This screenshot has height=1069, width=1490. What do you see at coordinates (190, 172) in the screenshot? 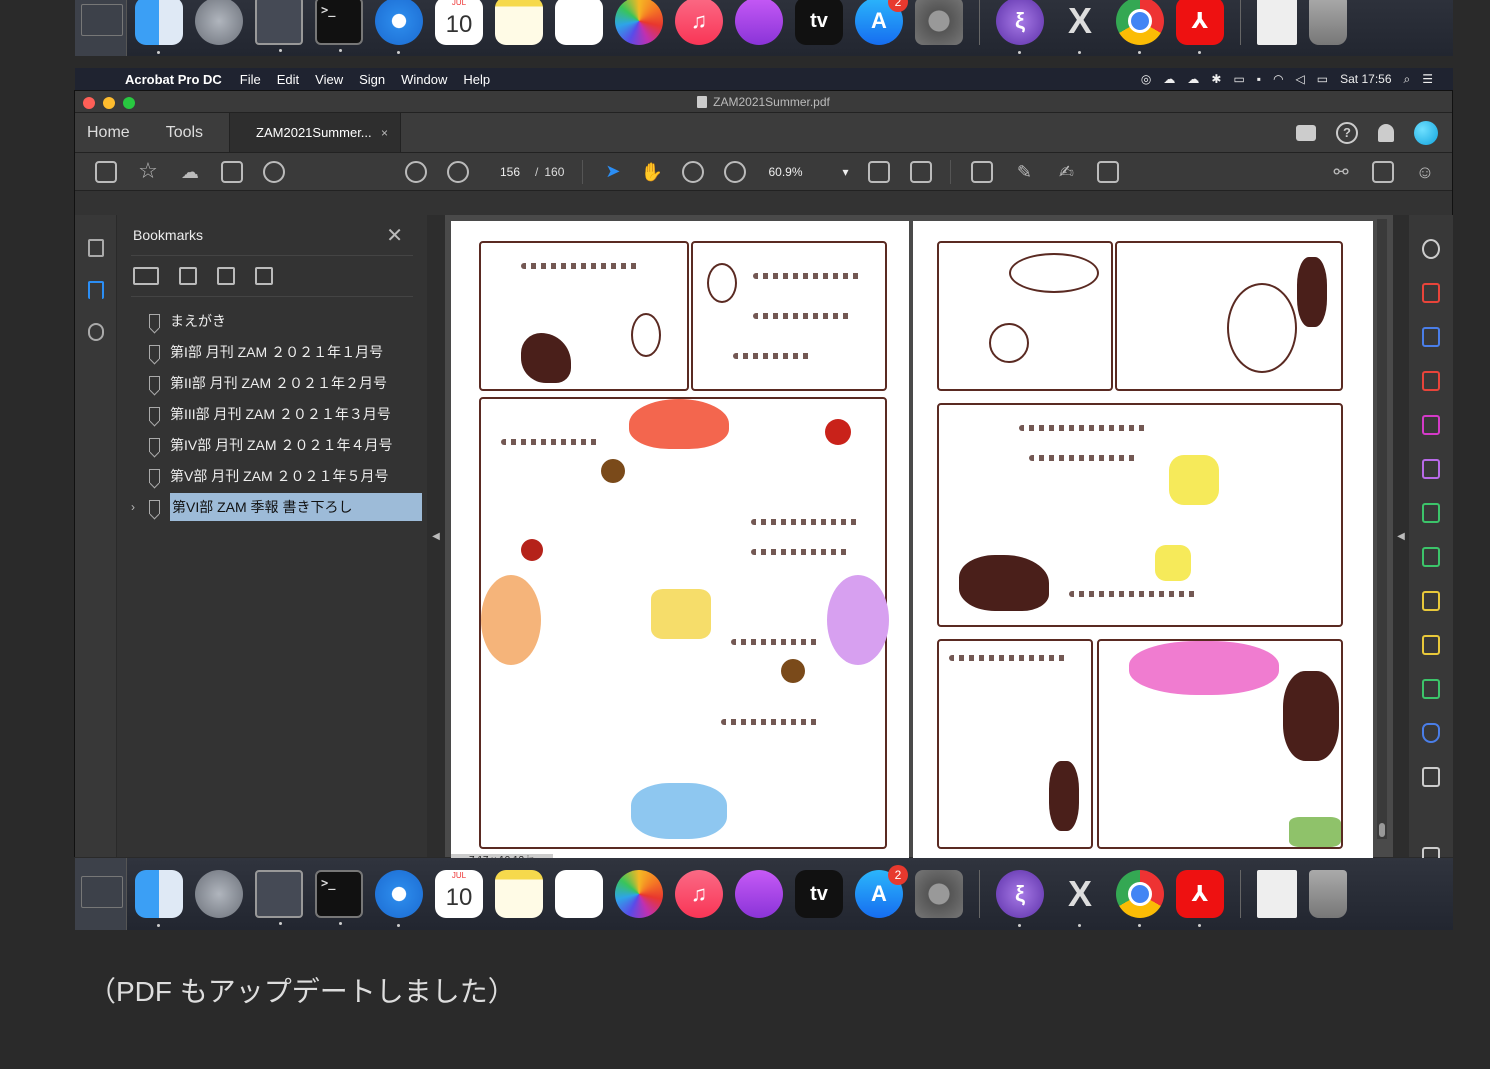
I see `cloud-upload-icon: ☁` at bounding box center [190, 172].